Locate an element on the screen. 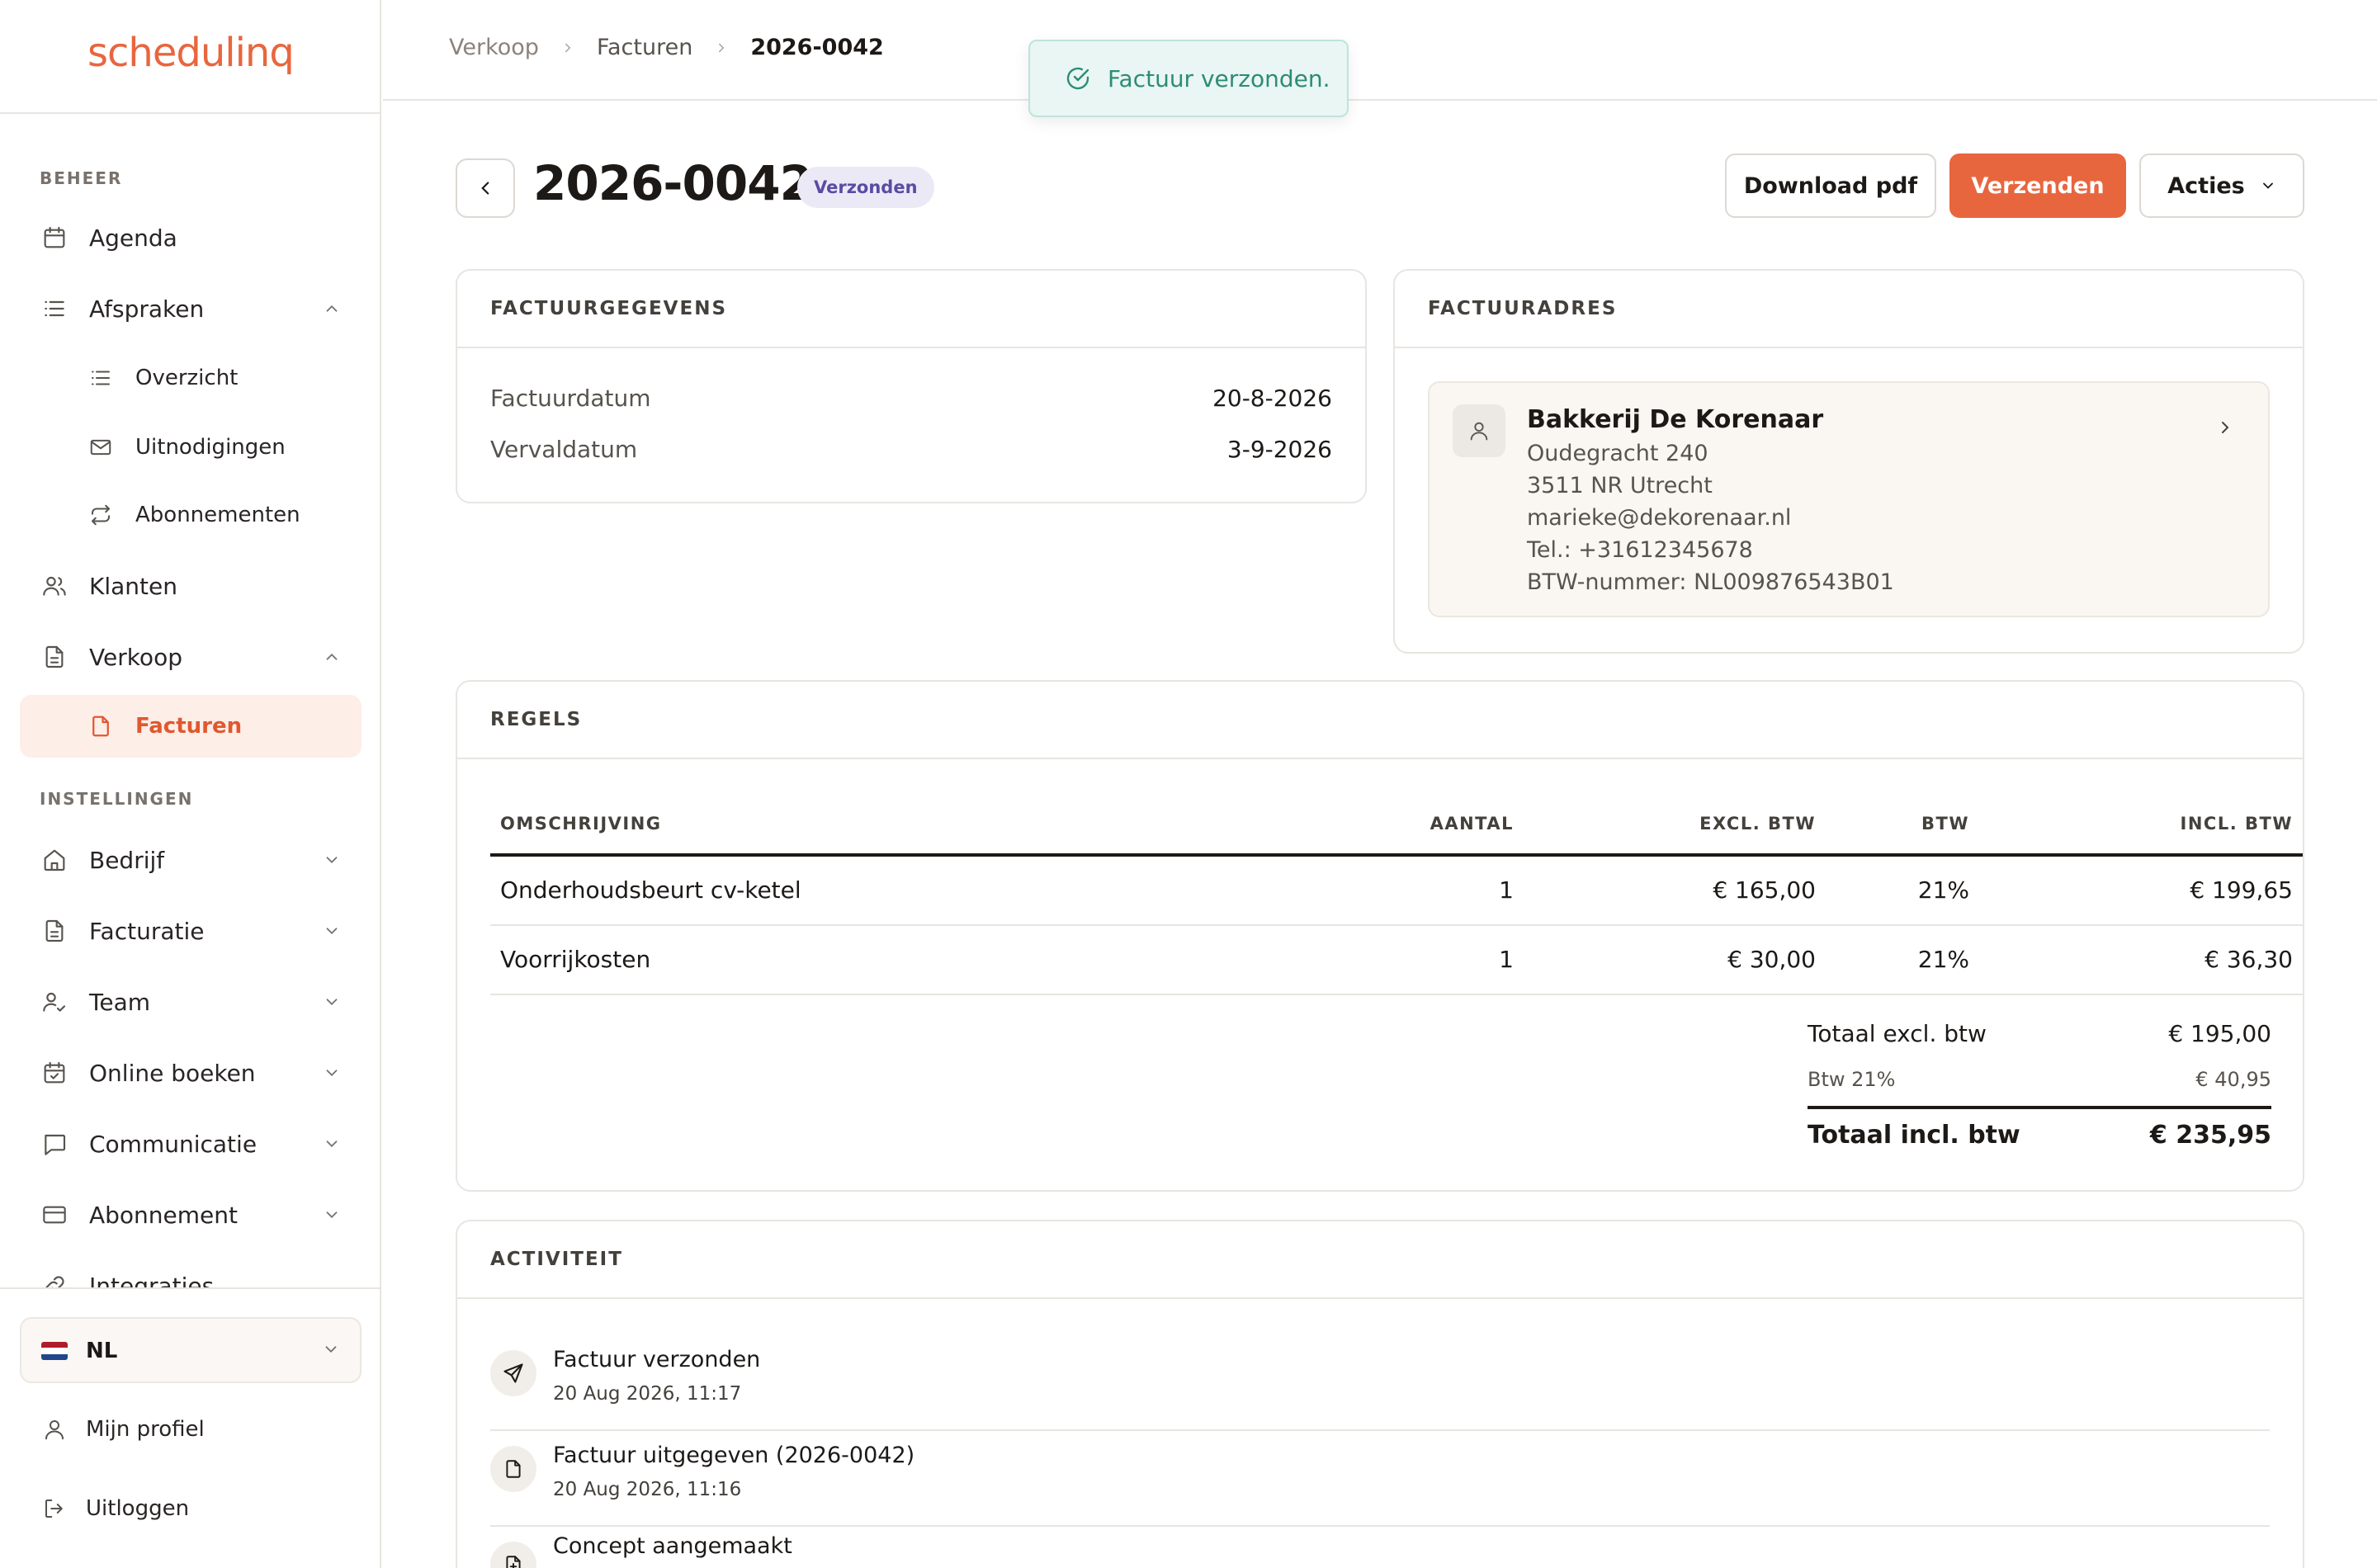 The image size is (2377, 1568). sidebar-item-abonnementen: Abonnementen is located at coordinates (191, 515).